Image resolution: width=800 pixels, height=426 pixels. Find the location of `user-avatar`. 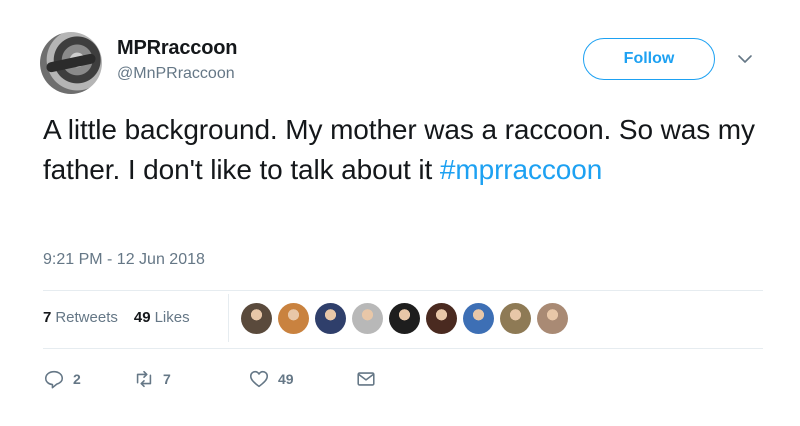

user-avatar is located at coordinates (71, 63).